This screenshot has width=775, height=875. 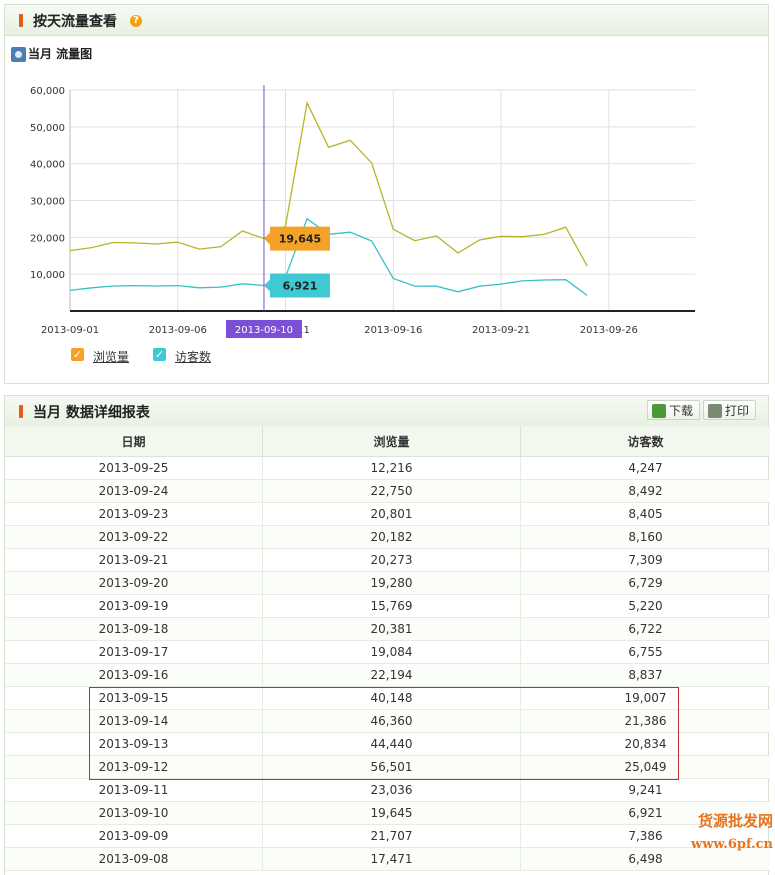 I want to click on table-row: 2013-09-14 46,360 21,386, so click(x=387, y=721).